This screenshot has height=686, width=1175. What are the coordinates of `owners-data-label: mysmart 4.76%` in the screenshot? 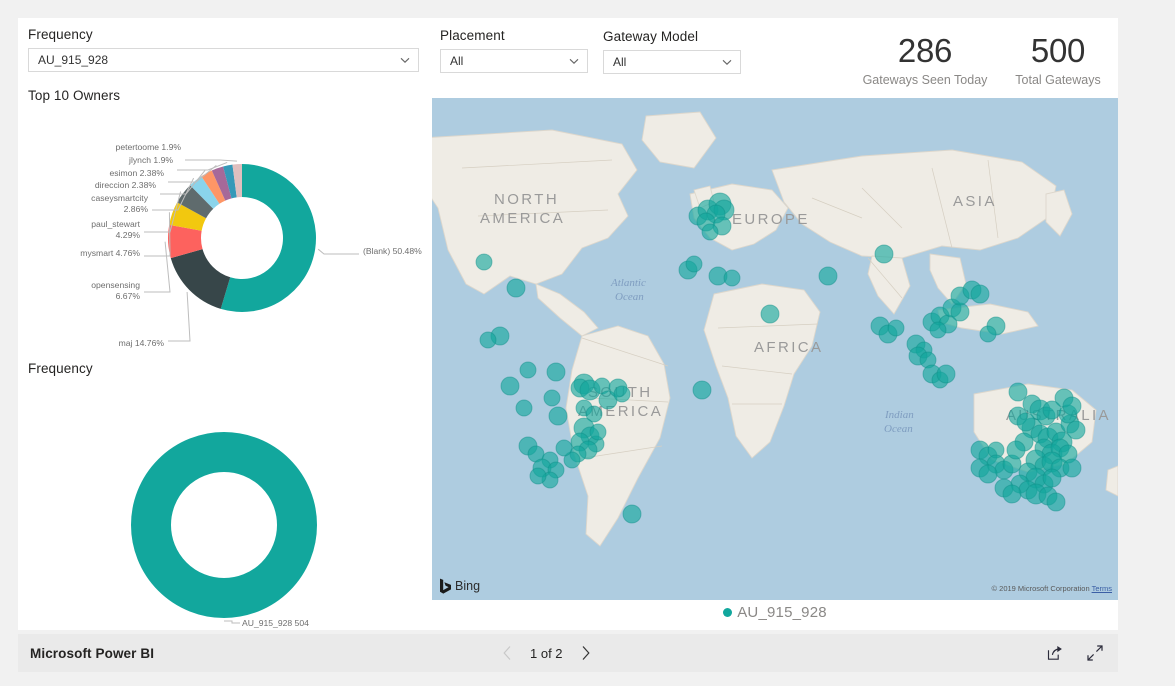 It's located at (110, 253).